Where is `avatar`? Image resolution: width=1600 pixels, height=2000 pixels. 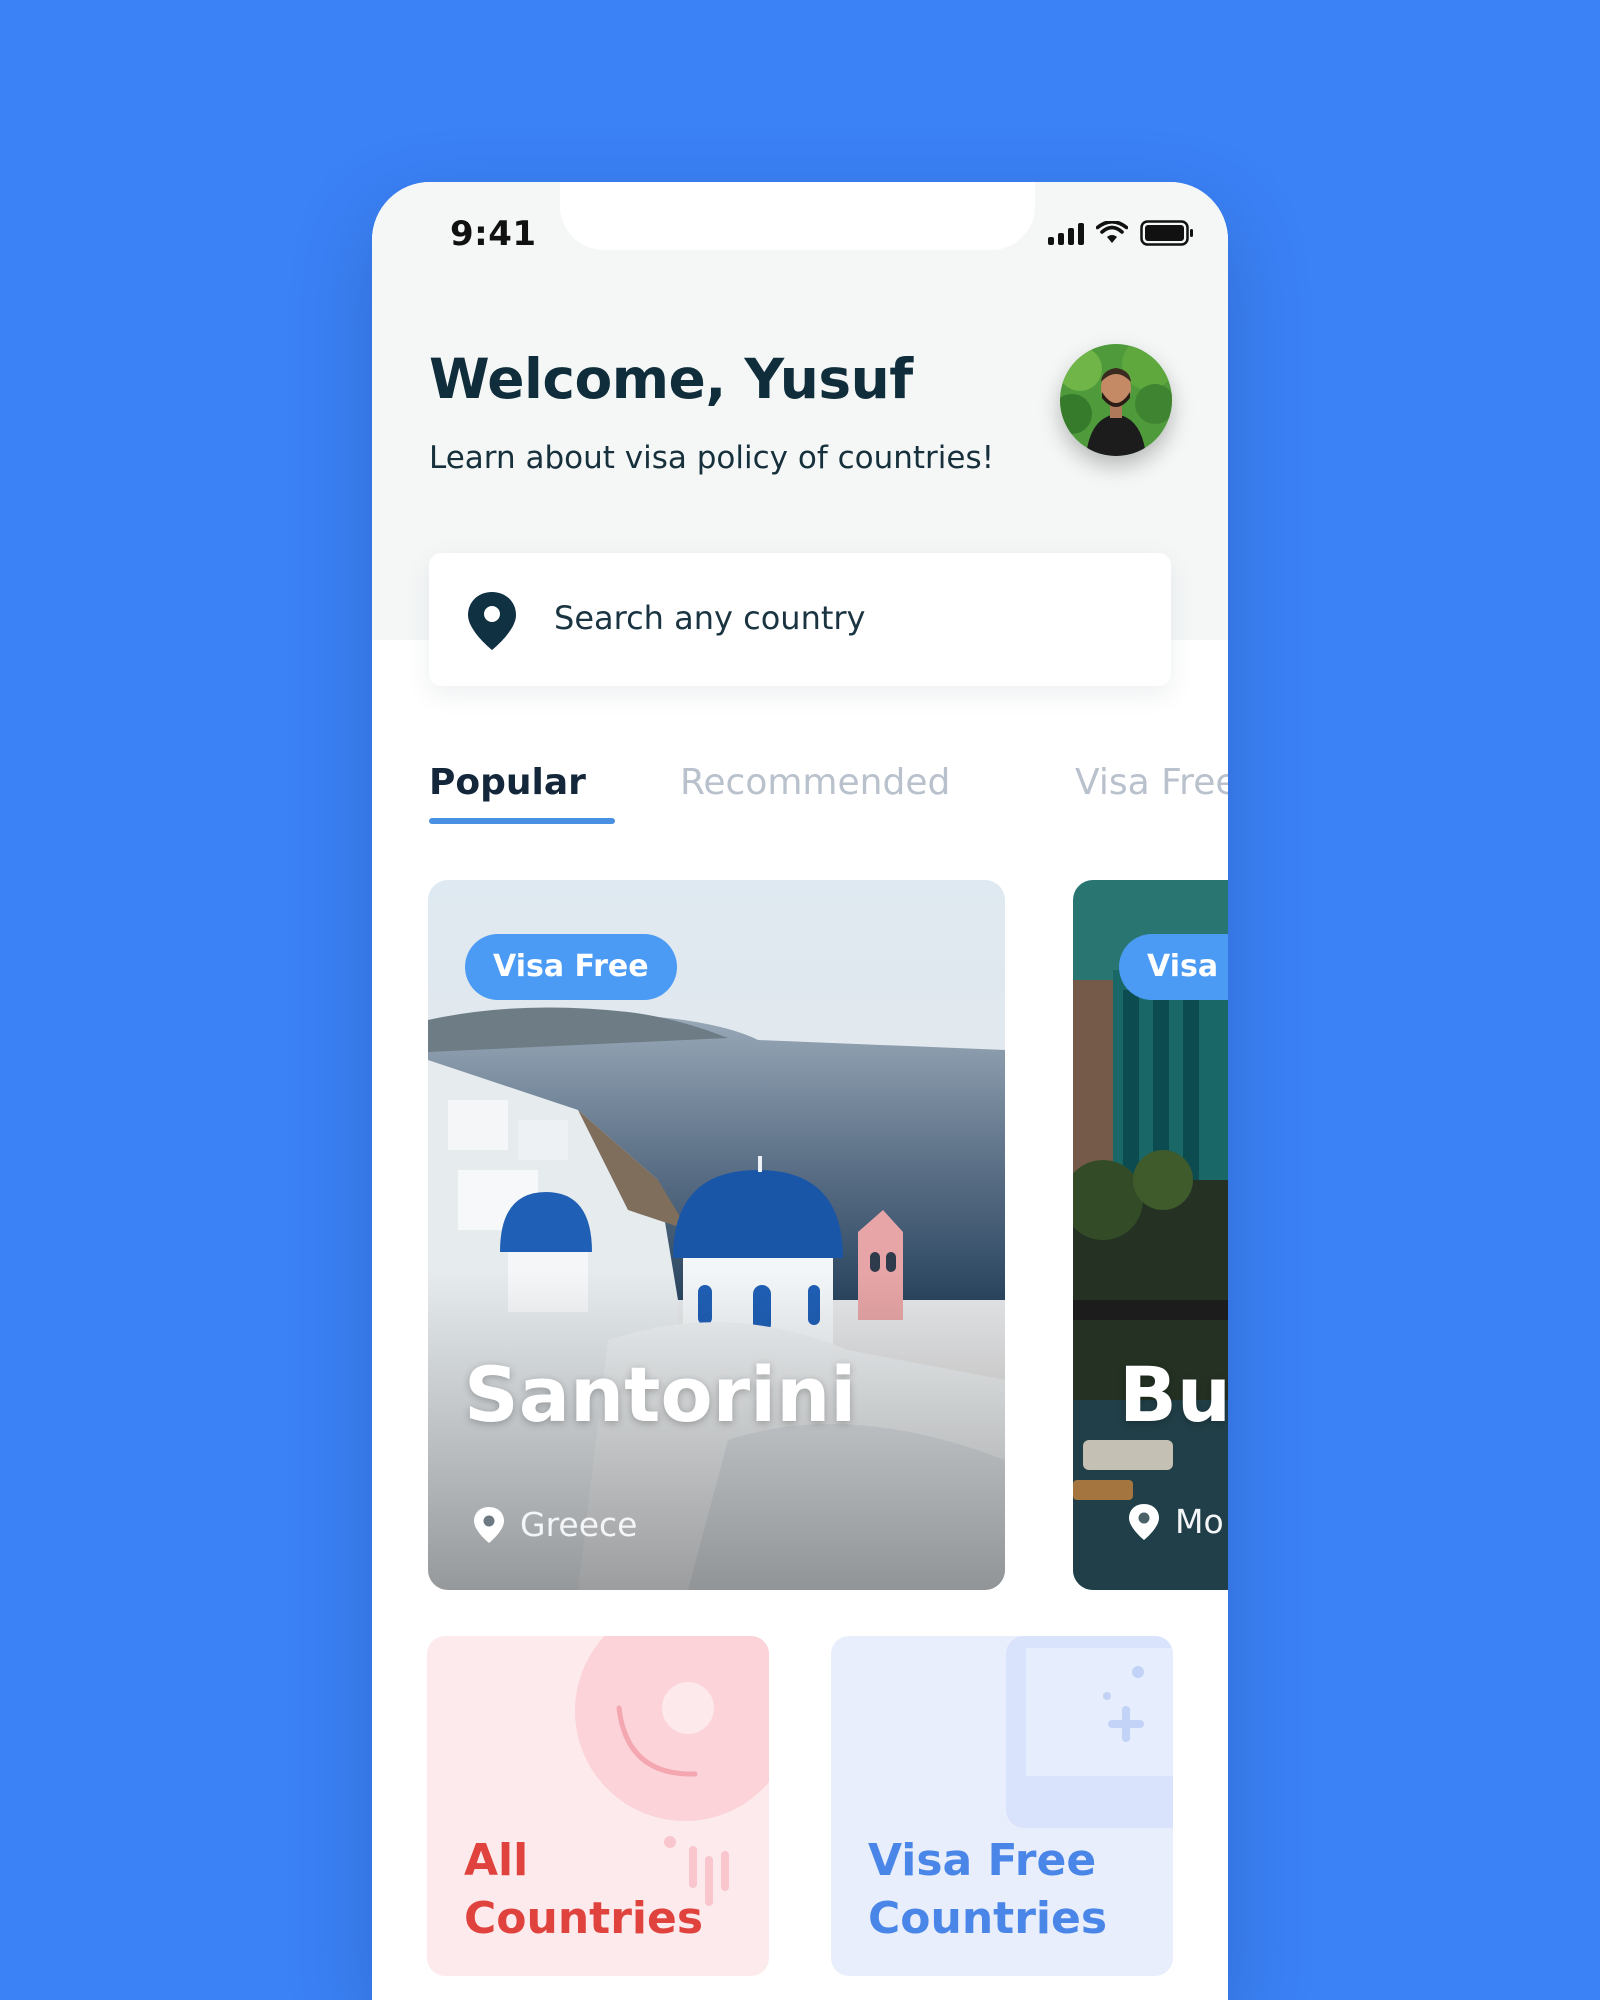 avatar is located at coordinates (1116, 400).